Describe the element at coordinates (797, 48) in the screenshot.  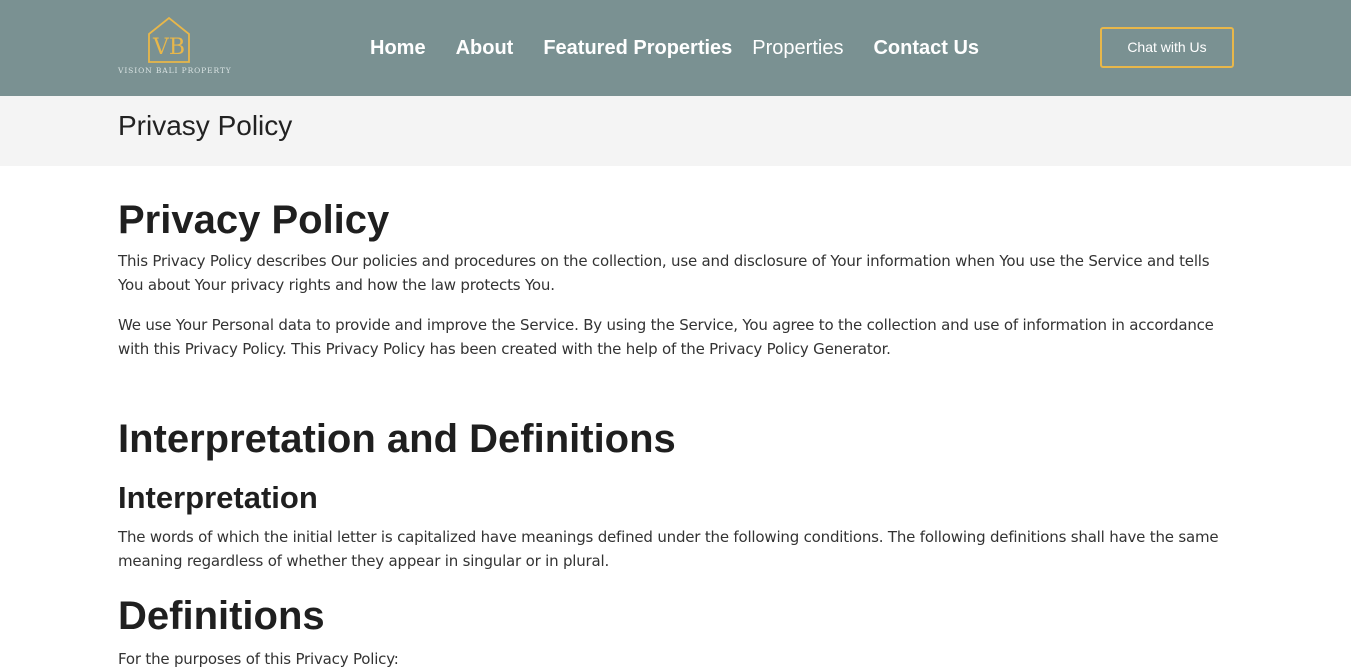
I see `nav-properties: Properties` at that location.